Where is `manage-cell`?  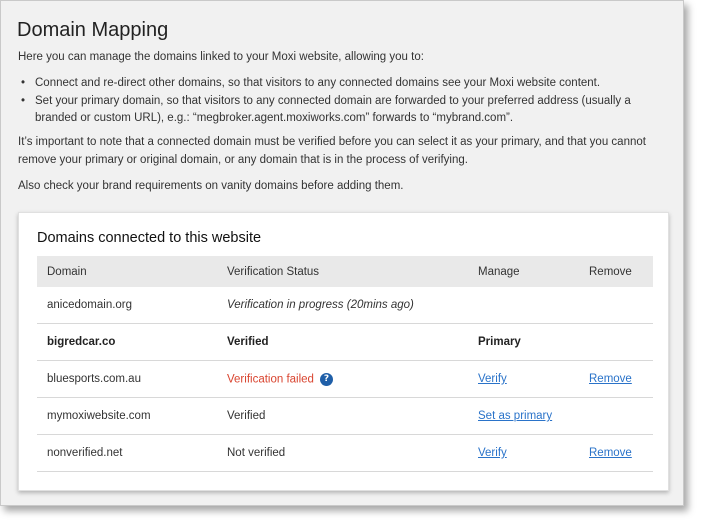 manage-cell is located at coordinates (523, 305).